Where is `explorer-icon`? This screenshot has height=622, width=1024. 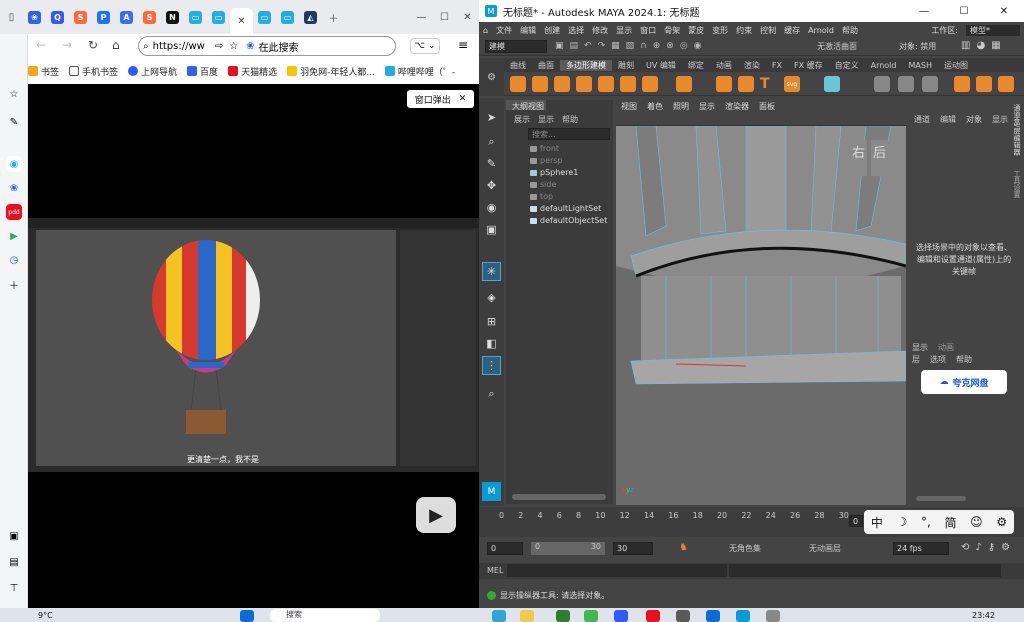
explorer-icon is located at coordinates (527, 616).